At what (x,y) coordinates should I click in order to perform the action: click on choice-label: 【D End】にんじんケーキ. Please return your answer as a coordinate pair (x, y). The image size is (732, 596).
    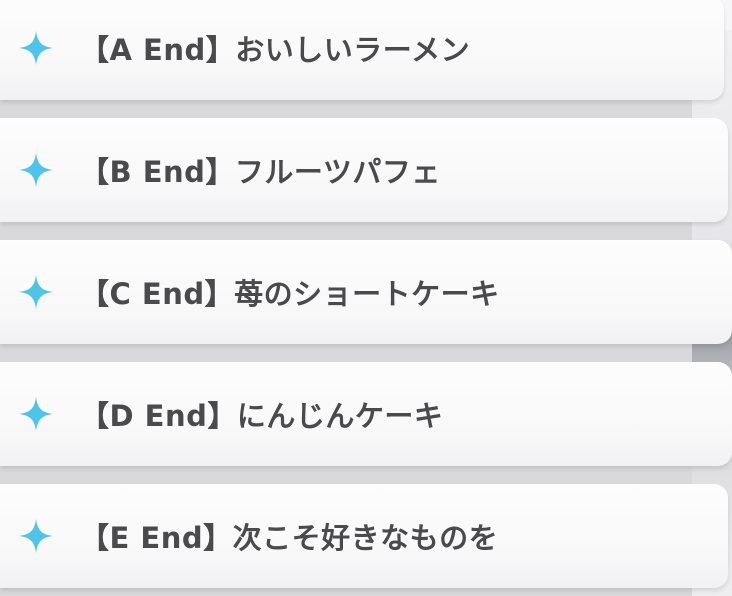
    Looking at the image, I should click on (262, 416).